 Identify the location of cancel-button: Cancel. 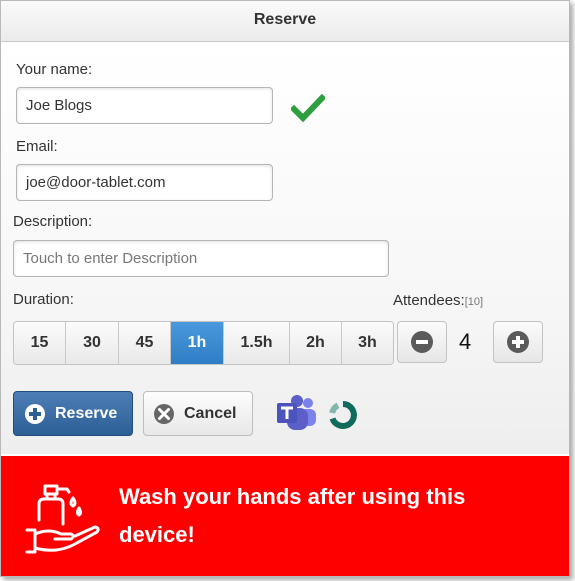
(198, 413).